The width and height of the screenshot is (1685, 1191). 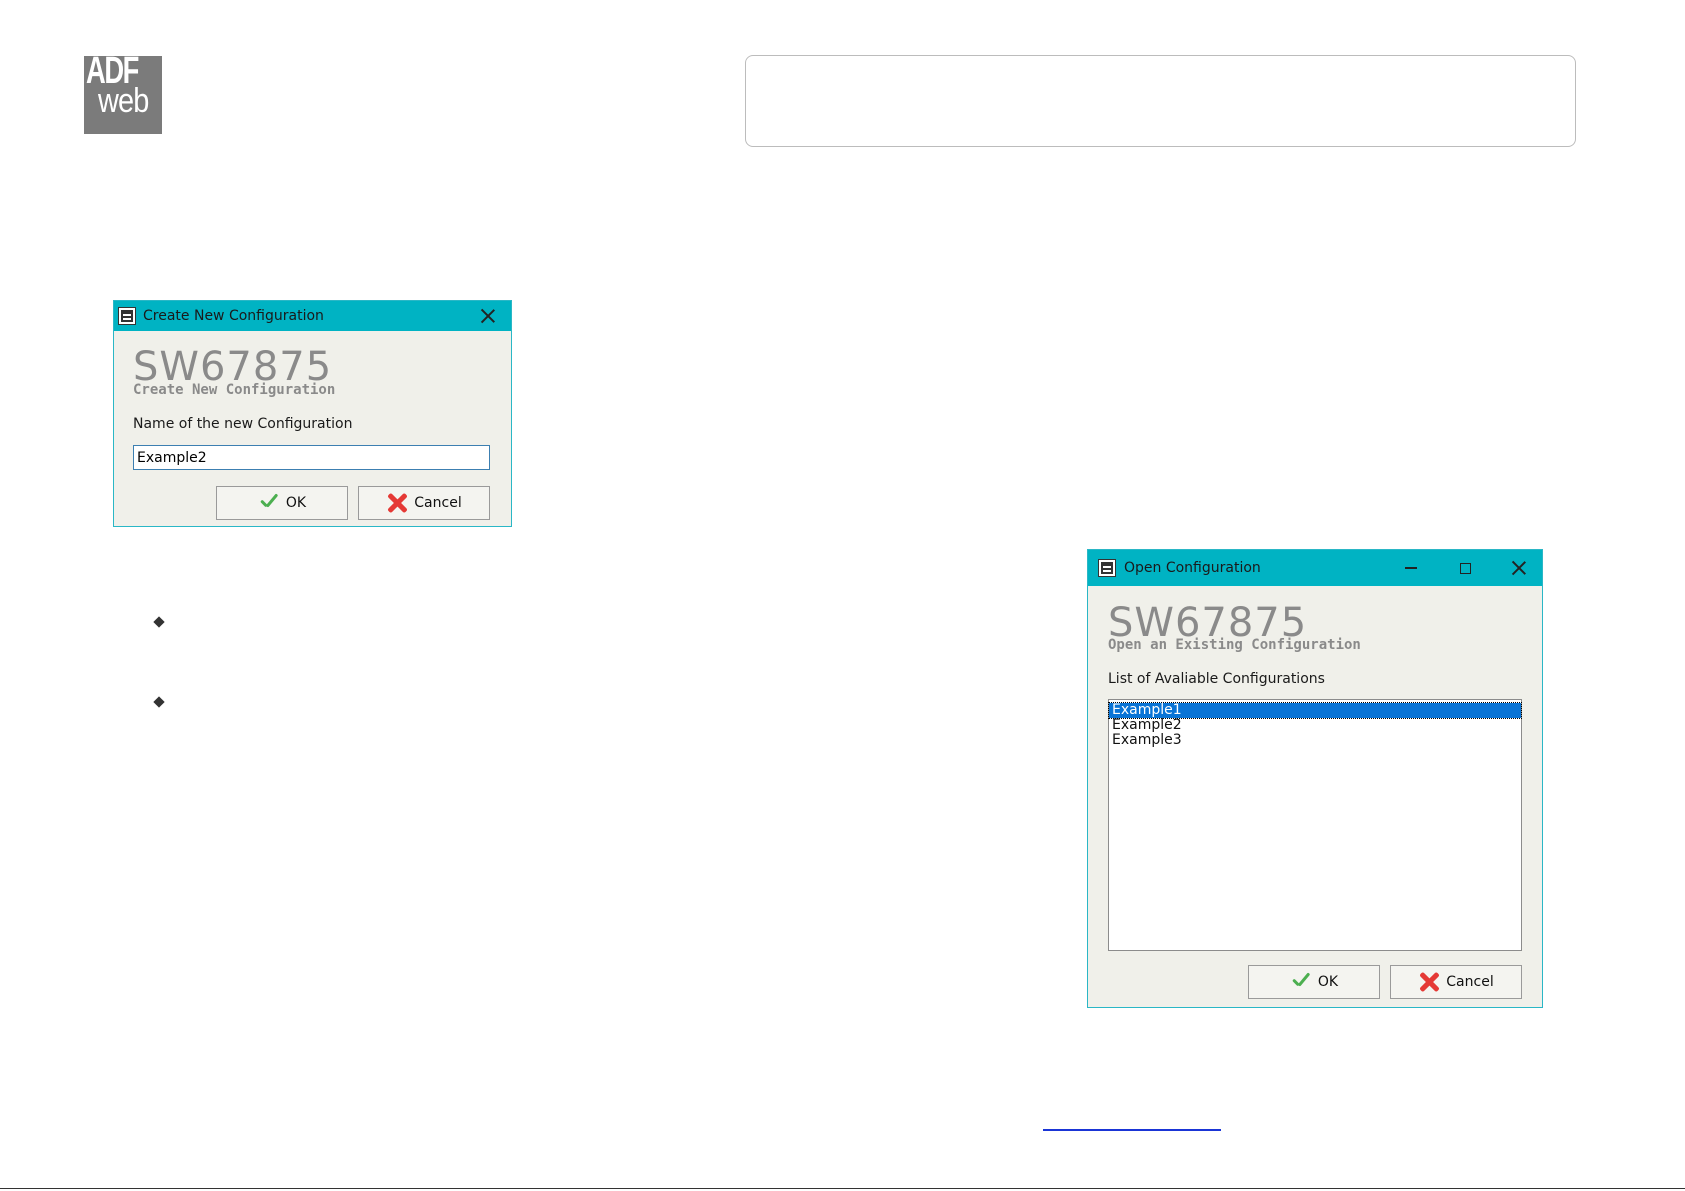 I want to click on minimize-icon, so click(x=1411, y=568).